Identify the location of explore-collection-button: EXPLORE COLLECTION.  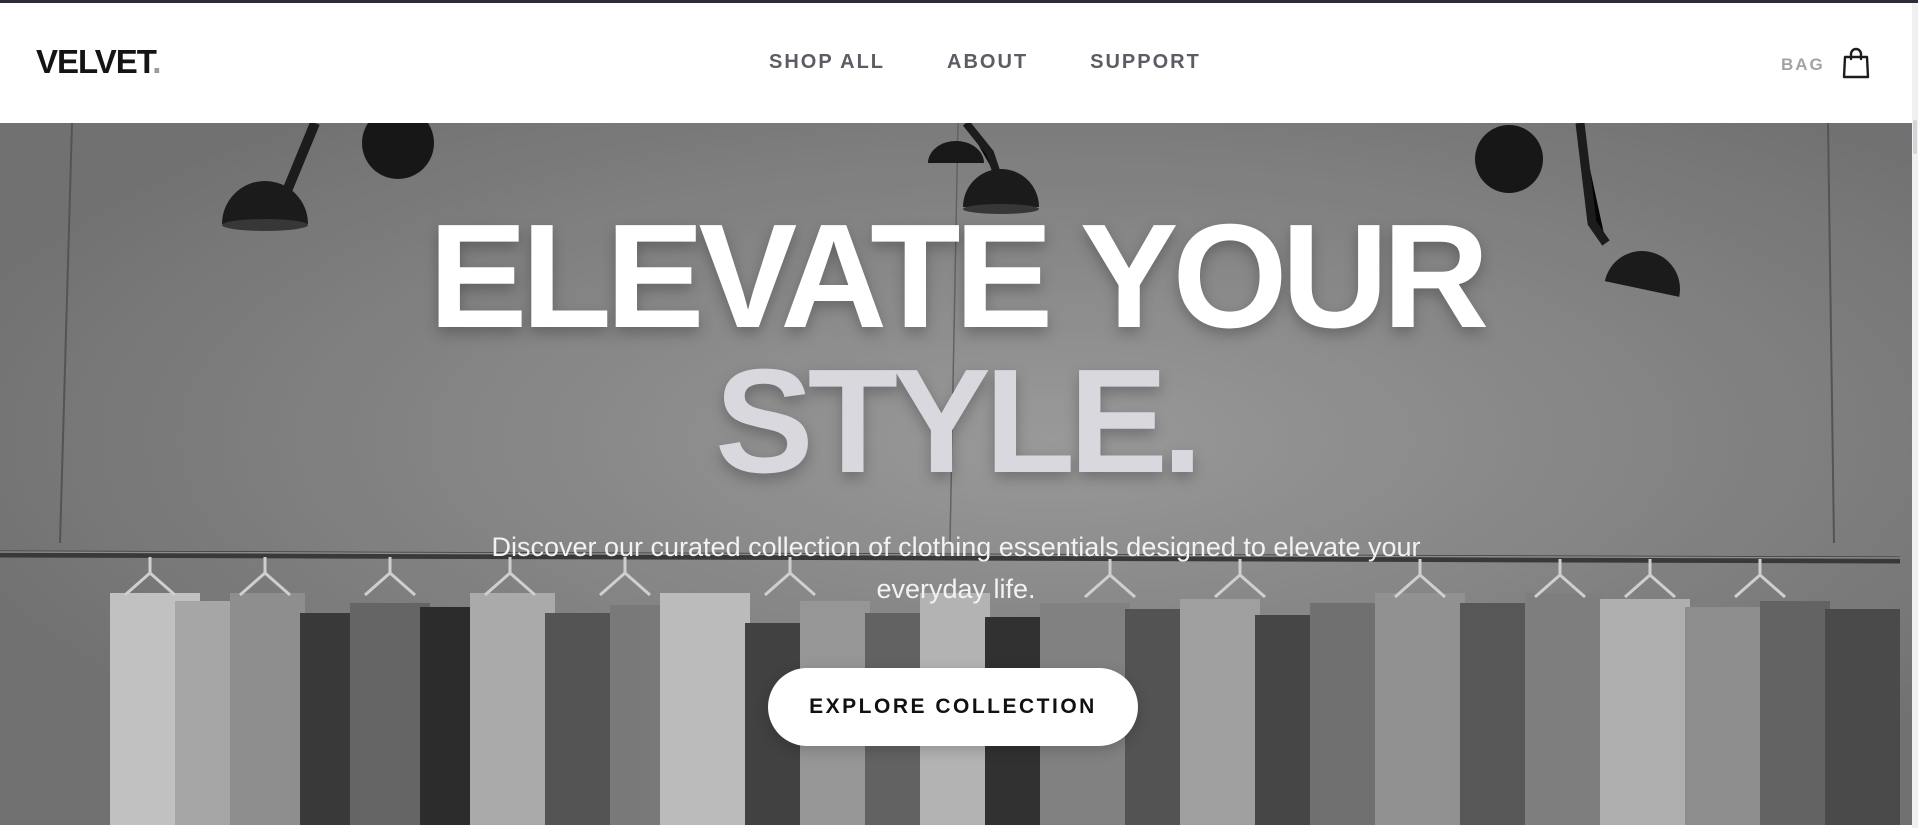
(953, 707).